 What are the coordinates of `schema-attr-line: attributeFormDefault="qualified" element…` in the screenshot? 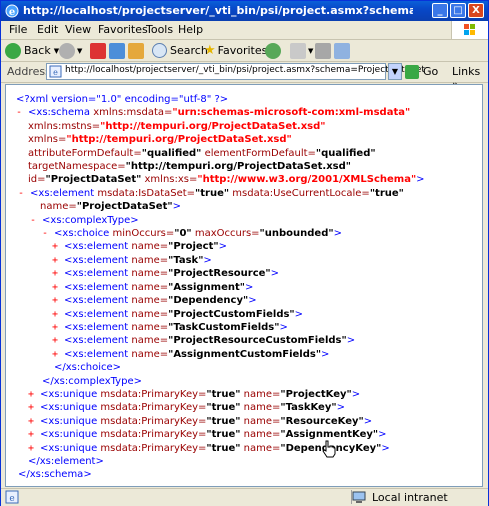 It's located at (202, 153).